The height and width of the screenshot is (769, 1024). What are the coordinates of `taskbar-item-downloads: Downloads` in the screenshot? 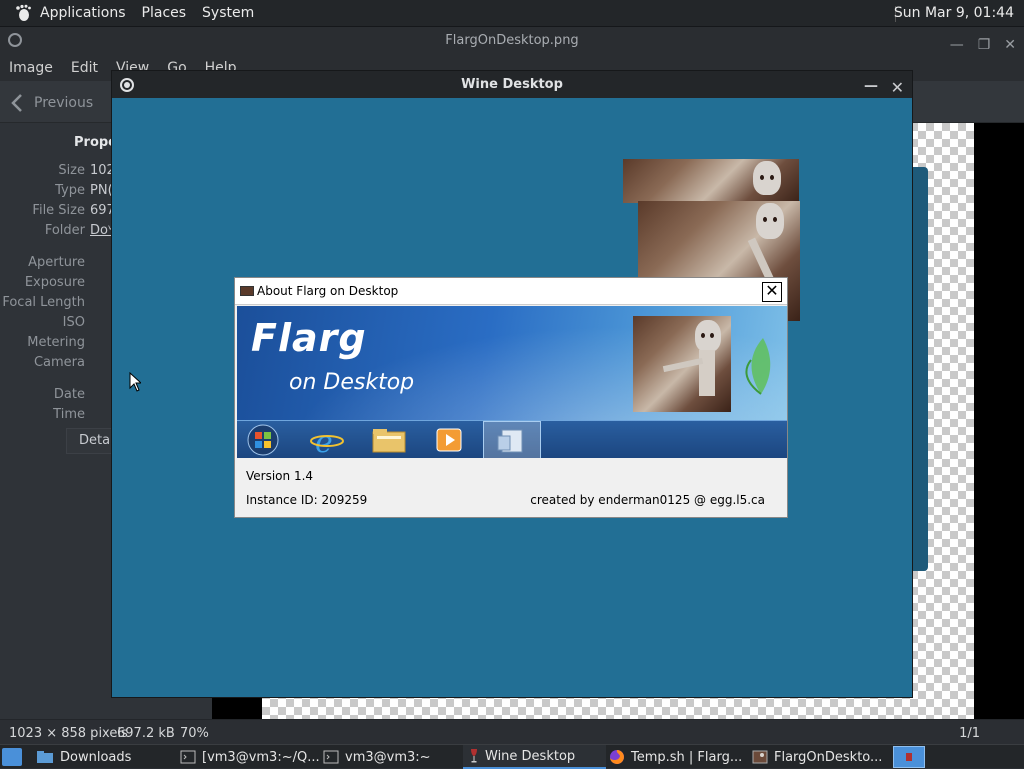 It's located at (106, 757).